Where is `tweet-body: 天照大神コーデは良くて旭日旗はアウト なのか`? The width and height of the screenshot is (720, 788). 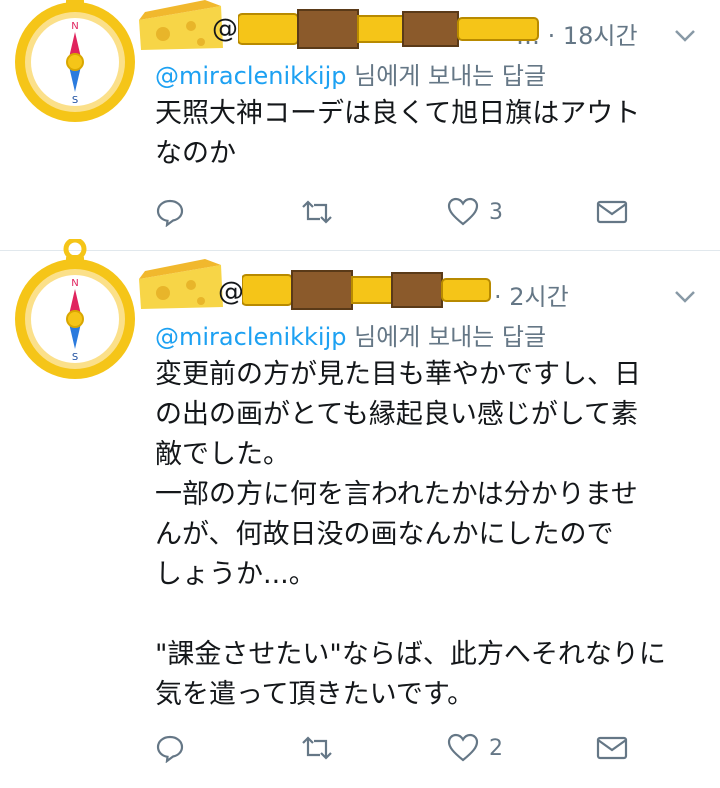
tweet-body: 天照大神コーデは良くて旭日旗はアウト なのか is located at coordinates (398, 133).